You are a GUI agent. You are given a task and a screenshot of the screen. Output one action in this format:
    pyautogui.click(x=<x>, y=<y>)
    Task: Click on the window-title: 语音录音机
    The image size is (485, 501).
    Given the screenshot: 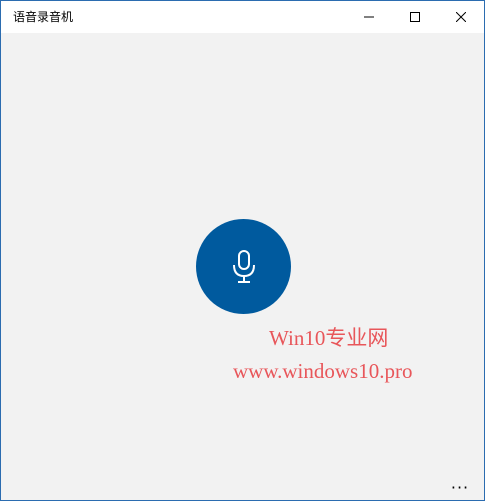 What is the action you would take?
    pyautogui.click(x=43, y=17)
    